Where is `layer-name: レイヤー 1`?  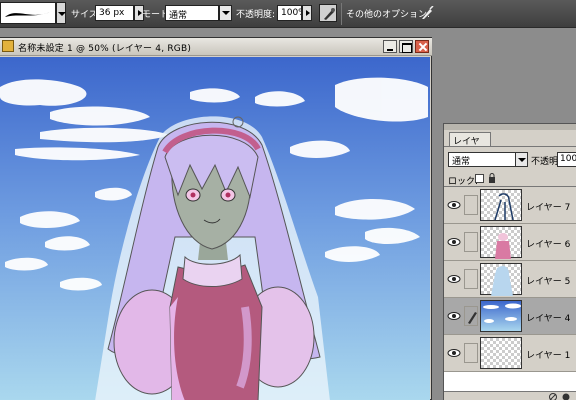
layer-name: レイヤー 1 is located at coordinates (548, 356).